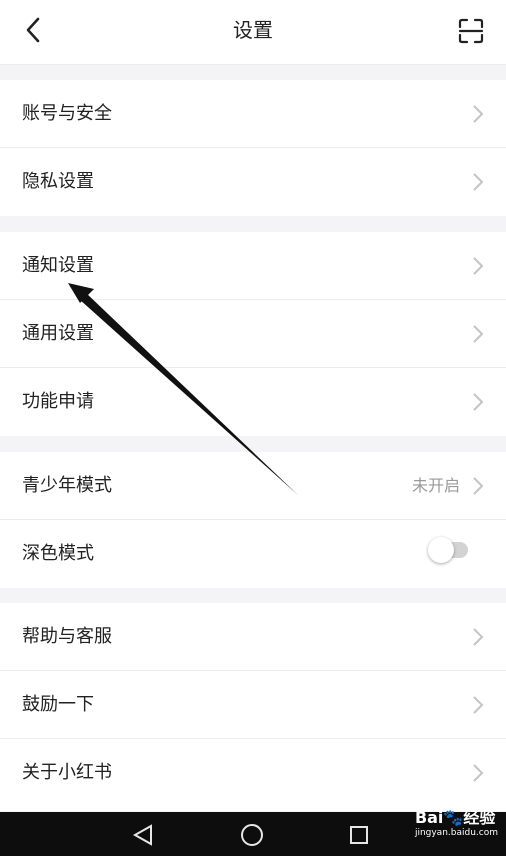  What do you see at coordinates (58, 704) in the screenshot?
I see `settings-item-label: 鼓励一下` at bounding box center [58, 704].